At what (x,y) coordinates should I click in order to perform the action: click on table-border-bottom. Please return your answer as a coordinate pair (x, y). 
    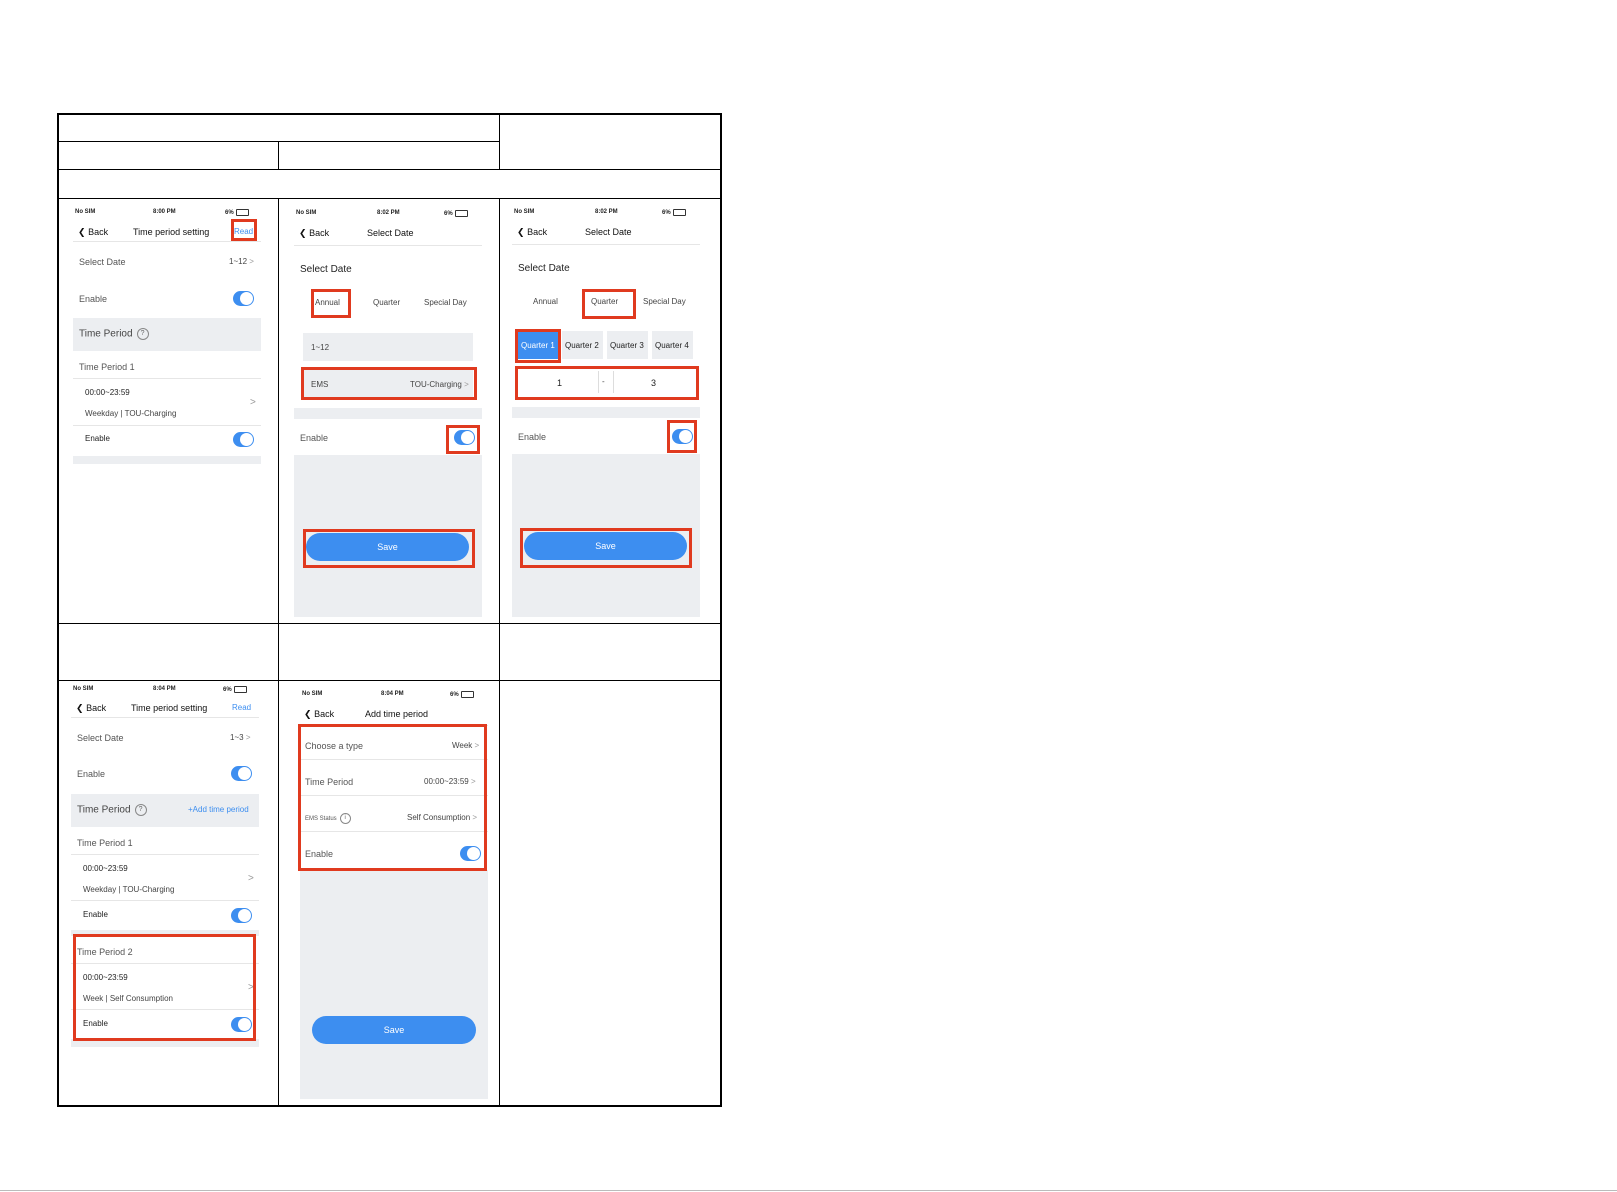
    Looking at the image, I should click on (389, 1106).